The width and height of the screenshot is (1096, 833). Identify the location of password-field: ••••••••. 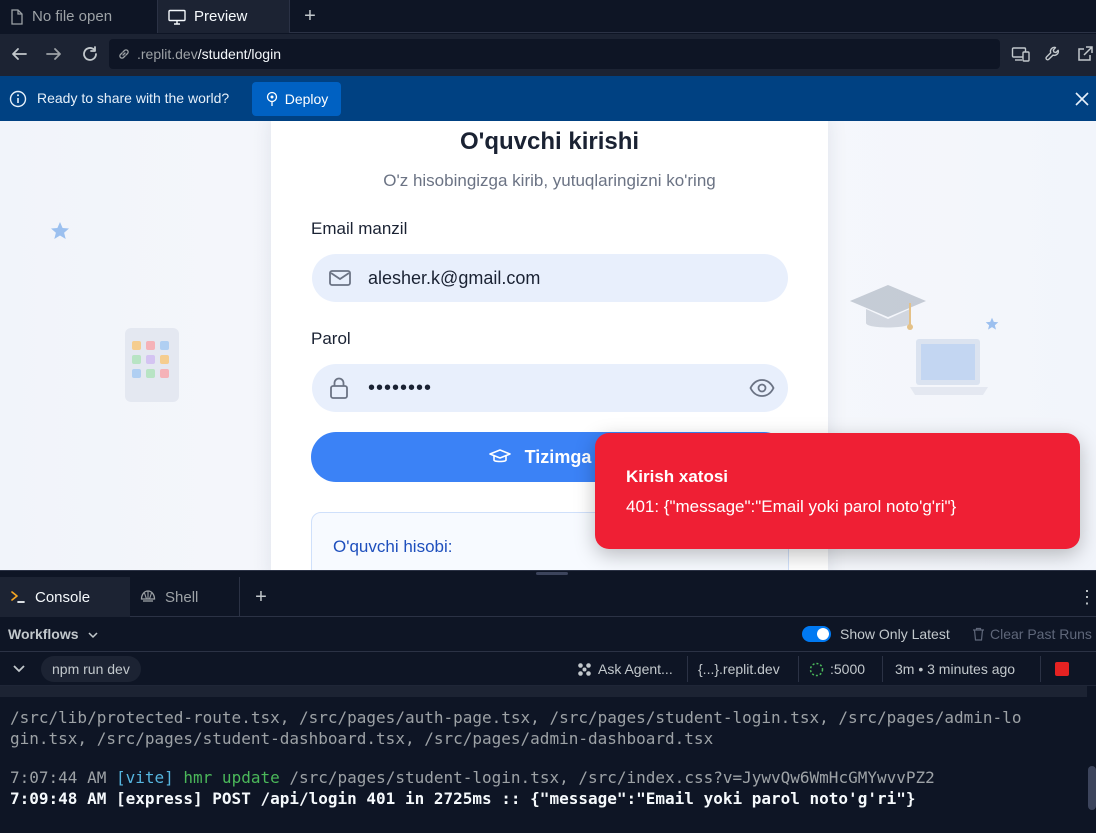
(550, 388).